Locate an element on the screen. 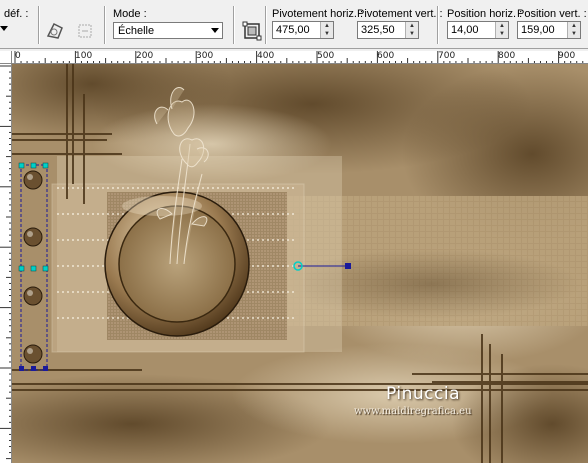 This screenshot has width=588, height=463. pivot-v-label: Pivotement vert. : is located at coordinates (400, 14).